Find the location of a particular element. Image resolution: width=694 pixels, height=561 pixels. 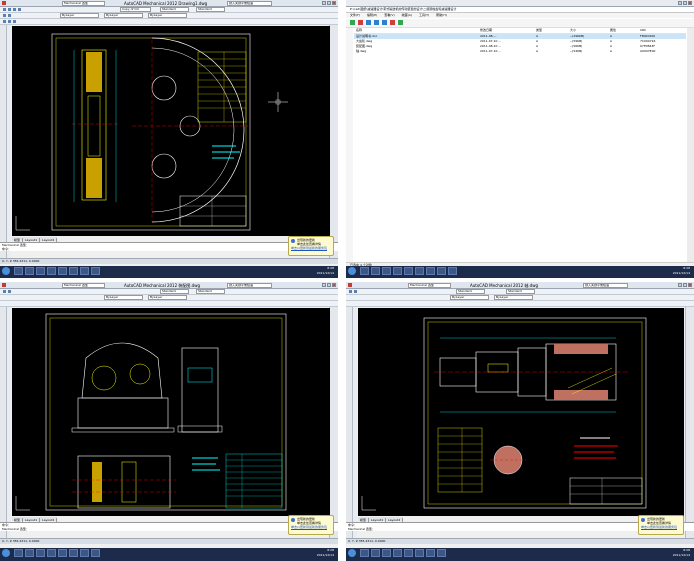

save-icon is located at coordinates (14, 9).